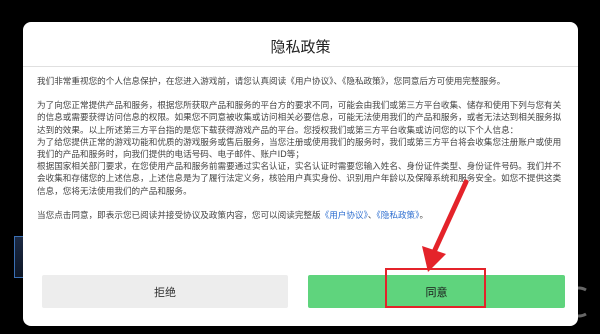 This screenshot has width=600, height=334. I want to click on agree-button: 同意, so click(436, 291).